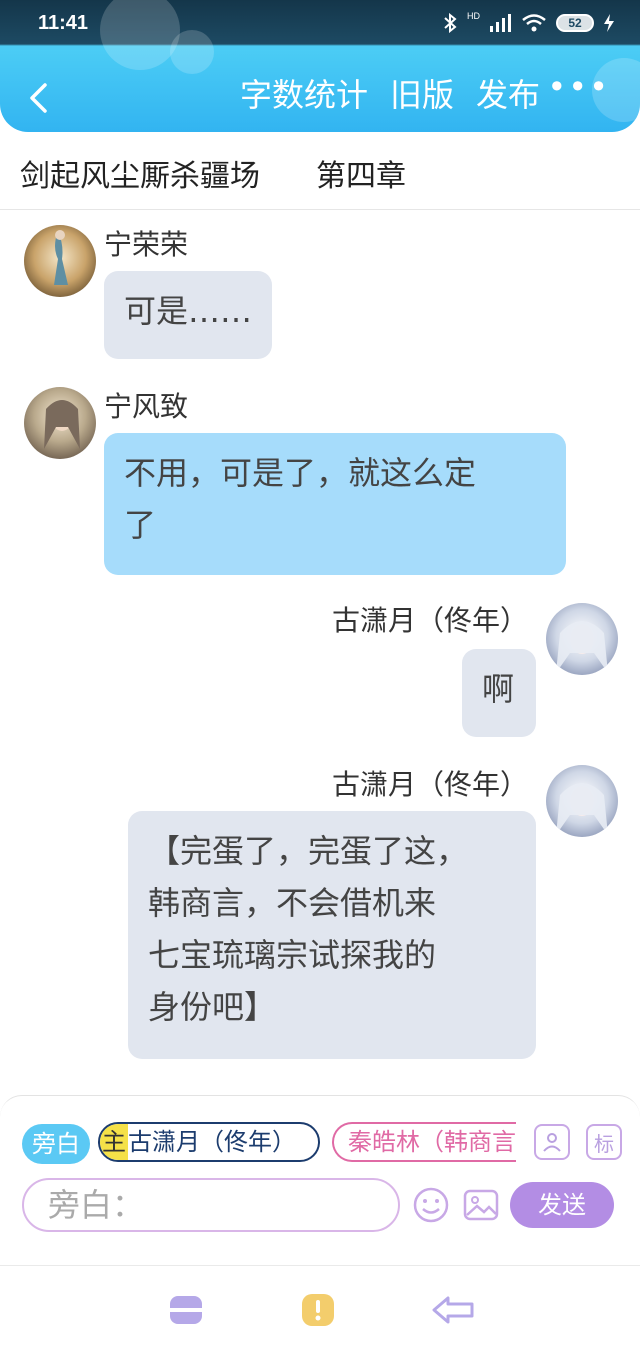 The image size is (640, 1351). Describe the element at coordinates (292, 903) in the screenshot. I see `message-text-line: 韩商言，不会借机来` at that location.